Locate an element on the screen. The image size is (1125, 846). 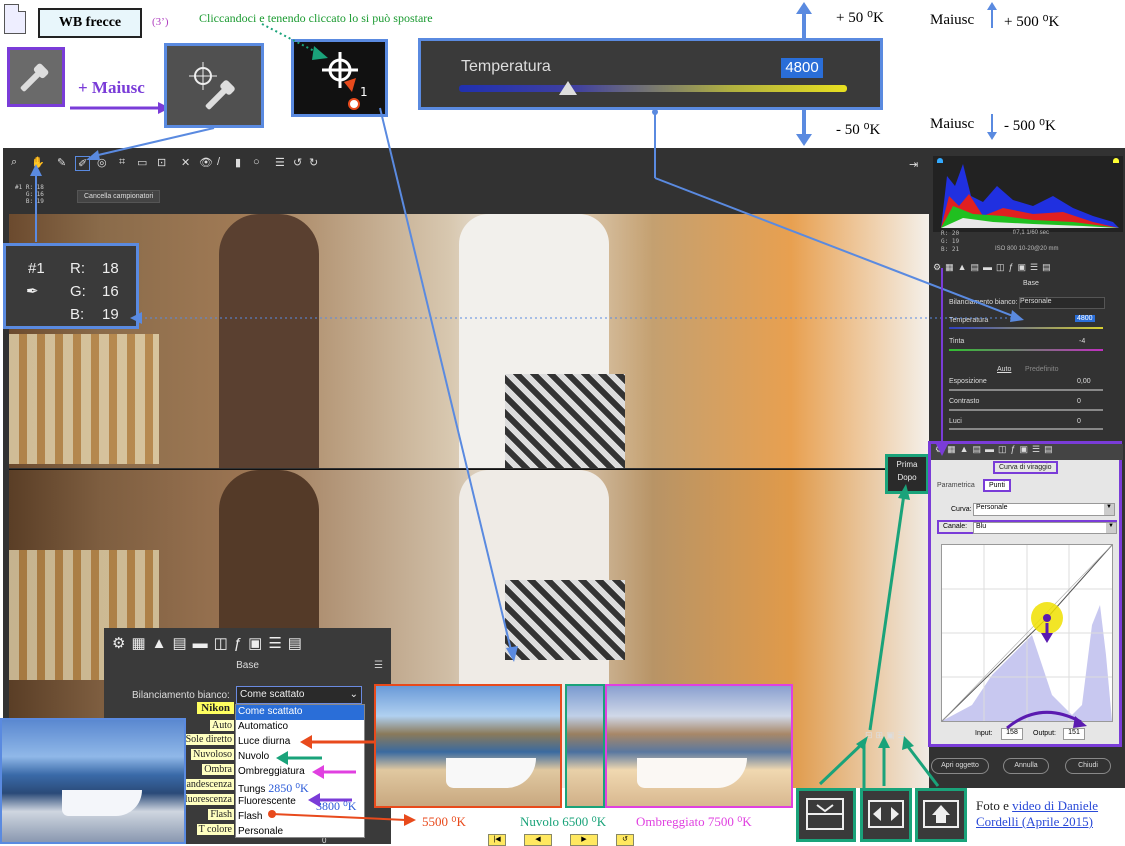
prev-page-button: ◀ is located at coordinates (538, 840).